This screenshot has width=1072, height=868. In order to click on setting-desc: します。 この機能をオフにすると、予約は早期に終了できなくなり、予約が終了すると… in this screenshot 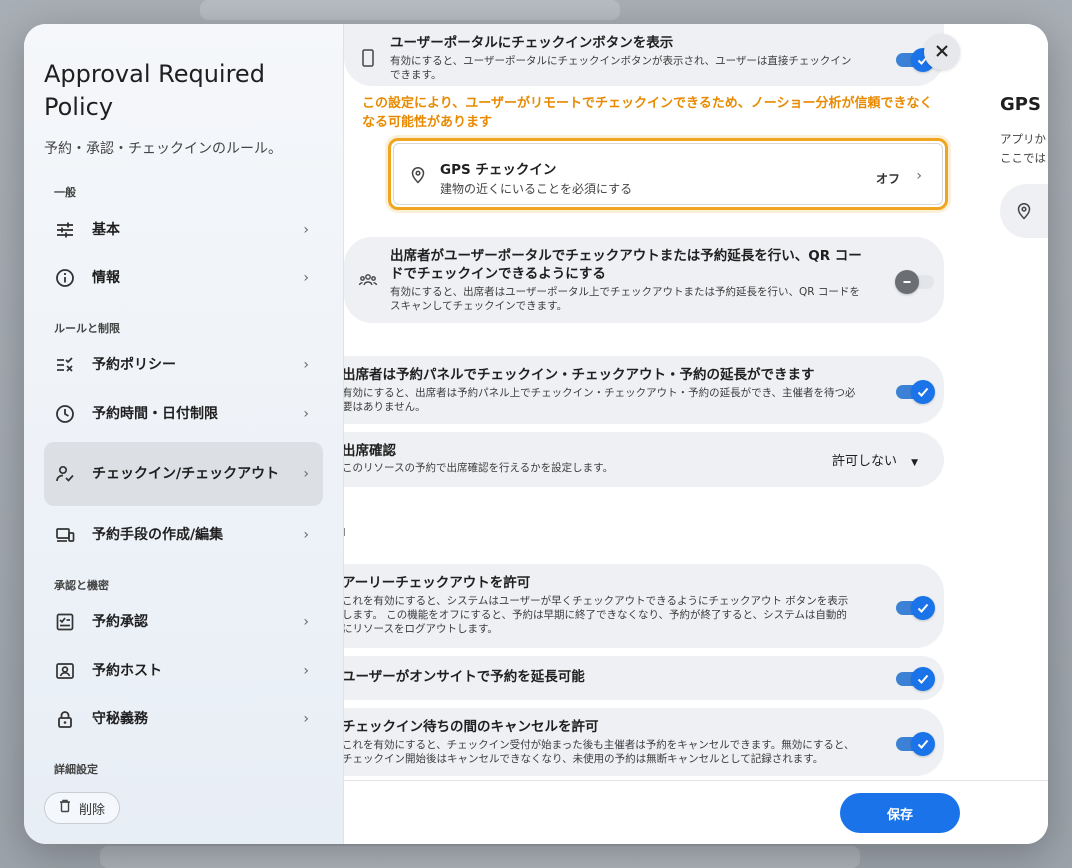, I will do `click(595, 615)`.